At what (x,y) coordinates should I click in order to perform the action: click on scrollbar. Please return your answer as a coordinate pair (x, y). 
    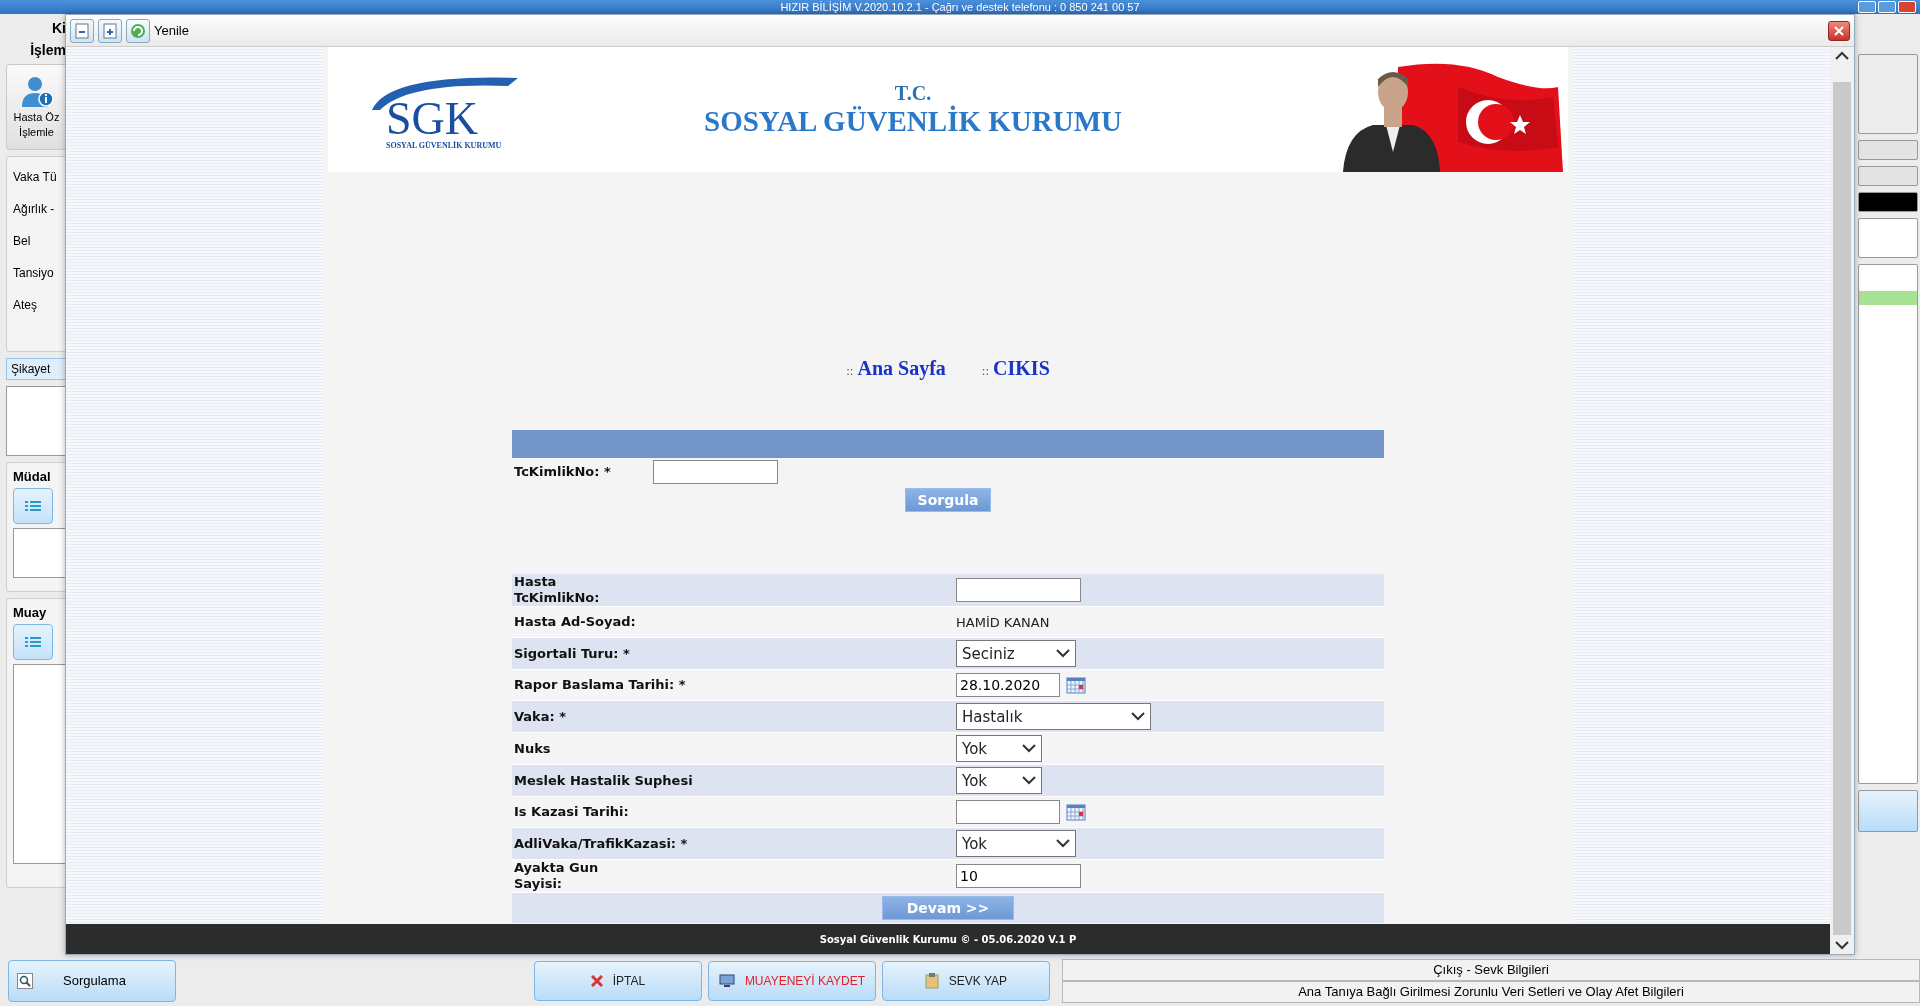
    Looking at the image, I should click on (1842, 500).